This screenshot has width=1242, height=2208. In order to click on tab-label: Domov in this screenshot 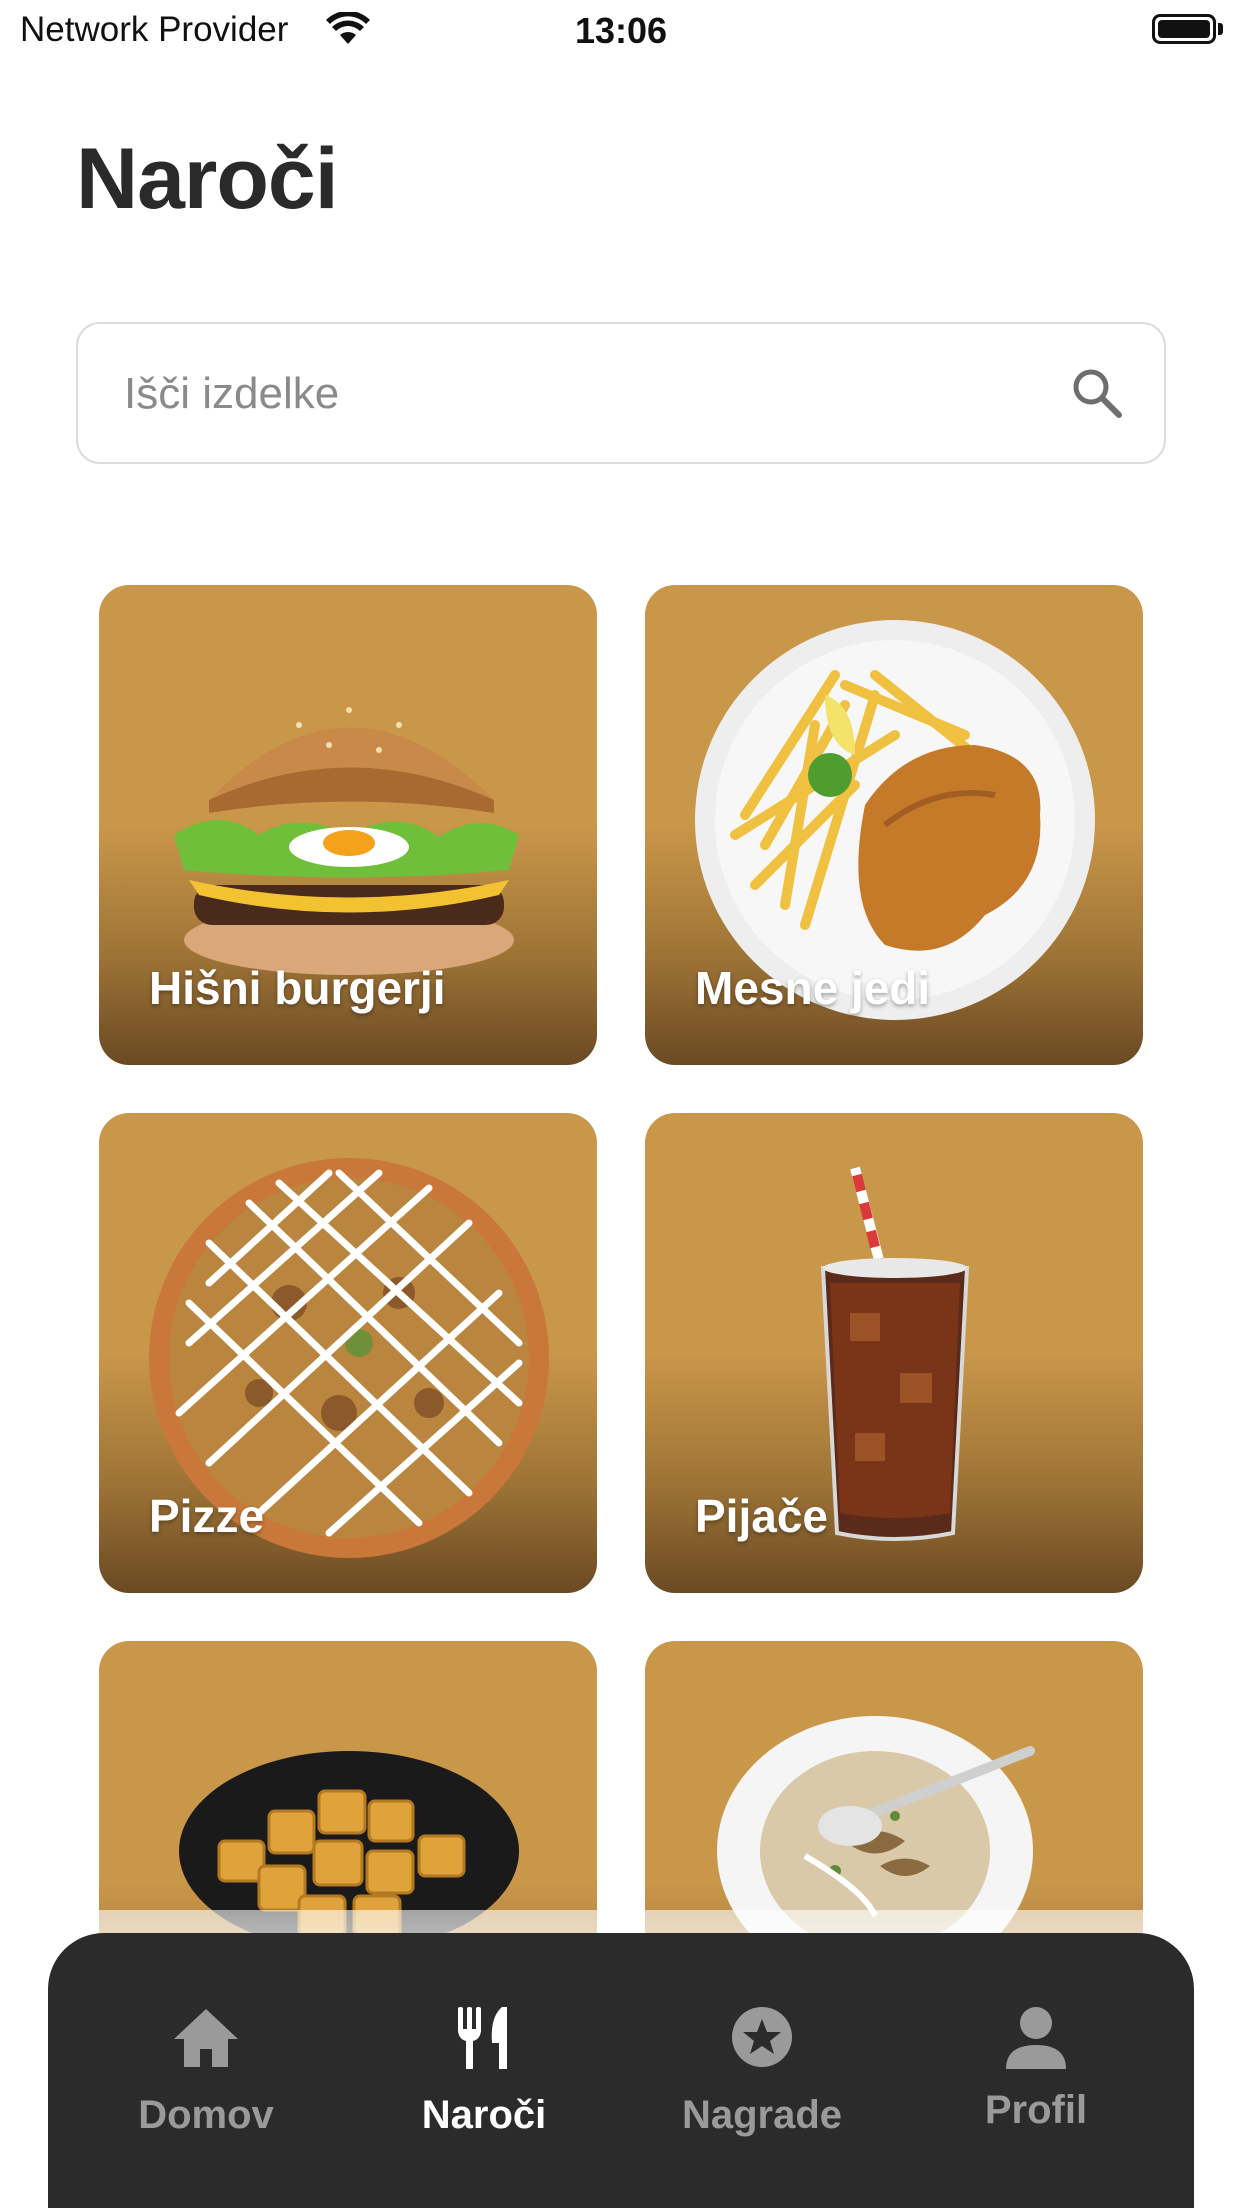, I will do `click(206, 2115)`.